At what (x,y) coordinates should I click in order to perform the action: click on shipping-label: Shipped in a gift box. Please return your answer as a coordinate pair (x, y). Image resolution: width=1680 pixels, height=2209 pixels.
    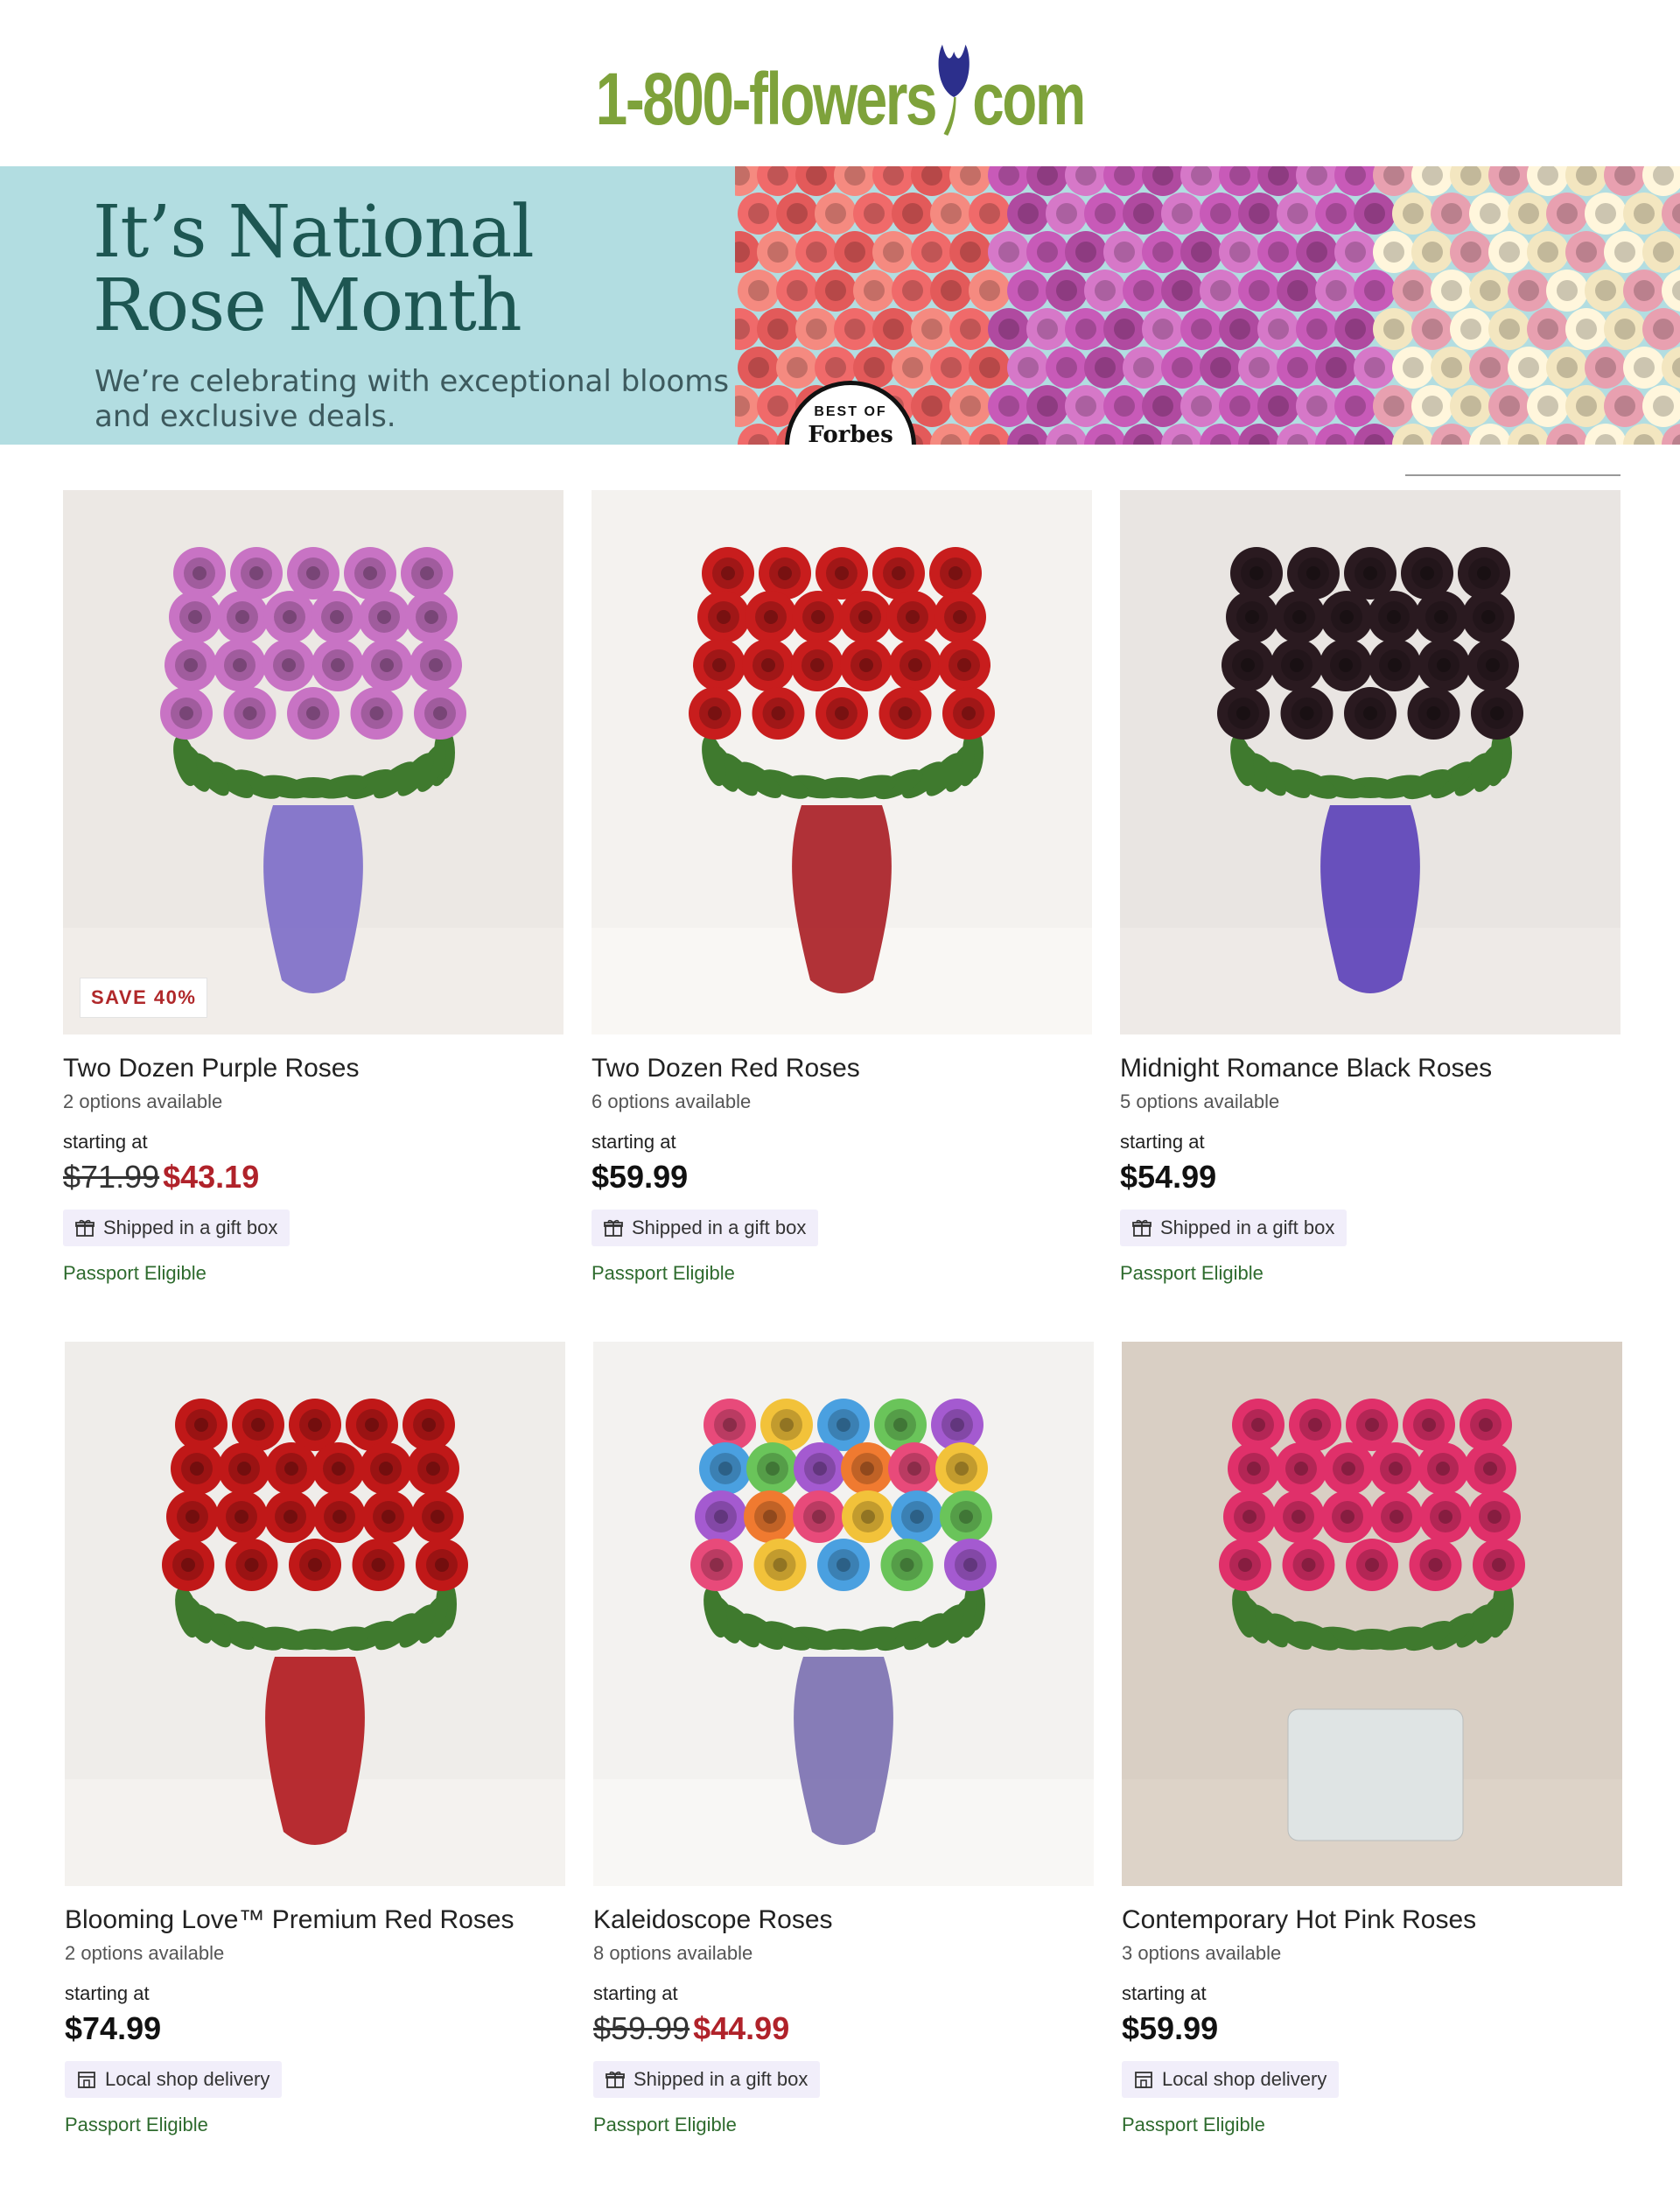
    Looking at the image, I should click on (190, 1227).